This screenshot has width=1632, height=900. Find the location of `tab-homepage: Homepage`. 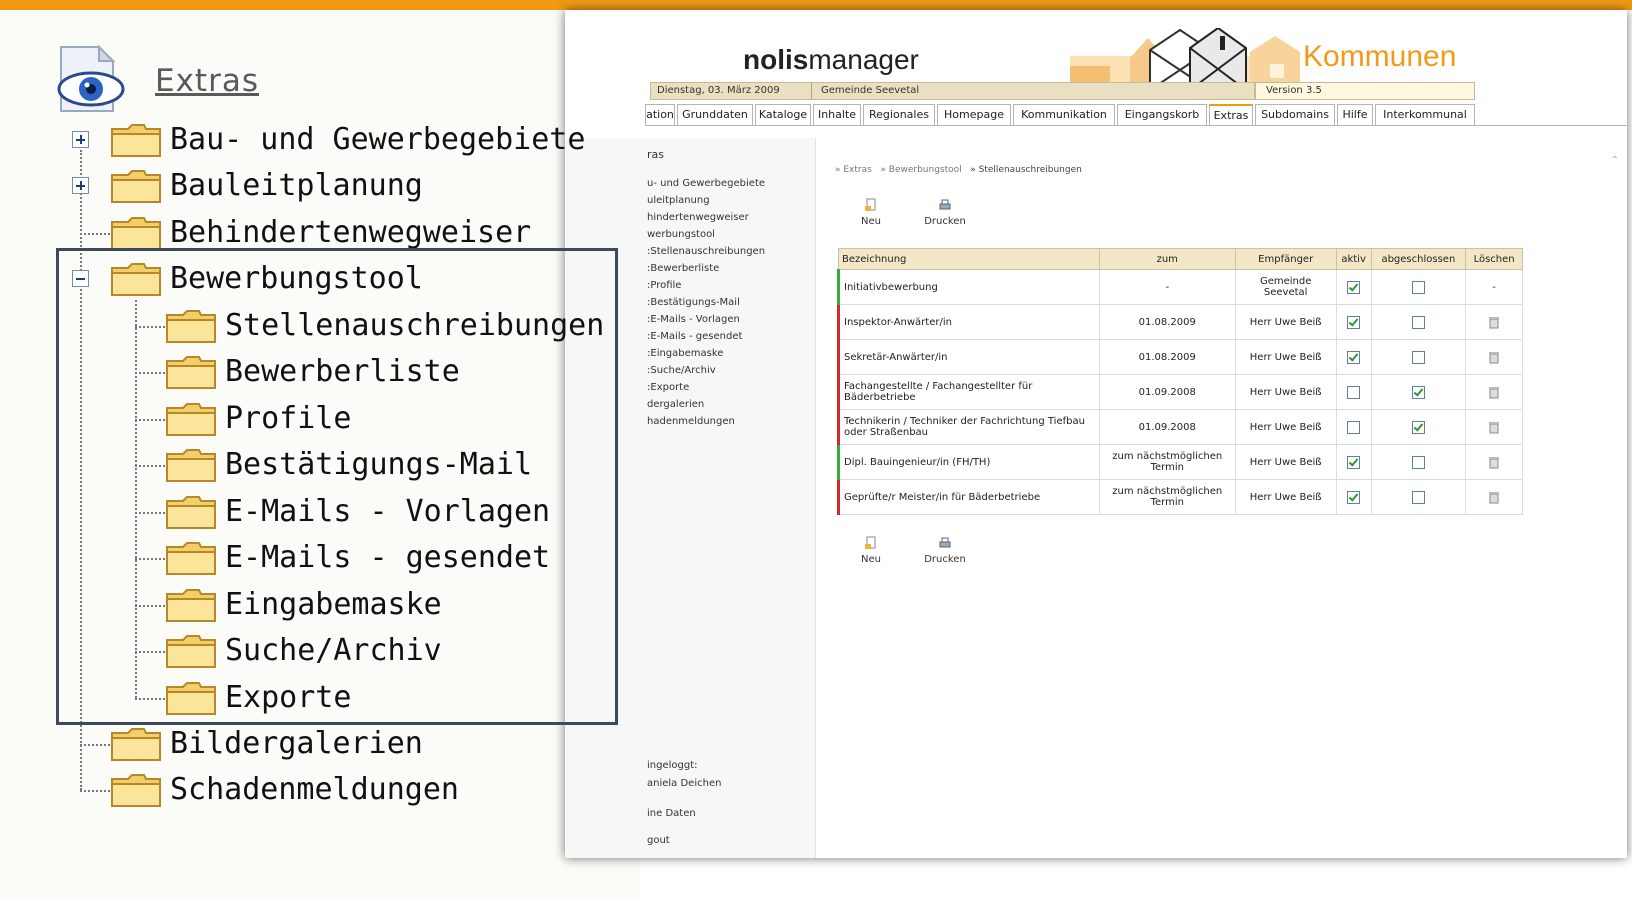

tab-homepage: Homepage is located at coordinates (974, 115).